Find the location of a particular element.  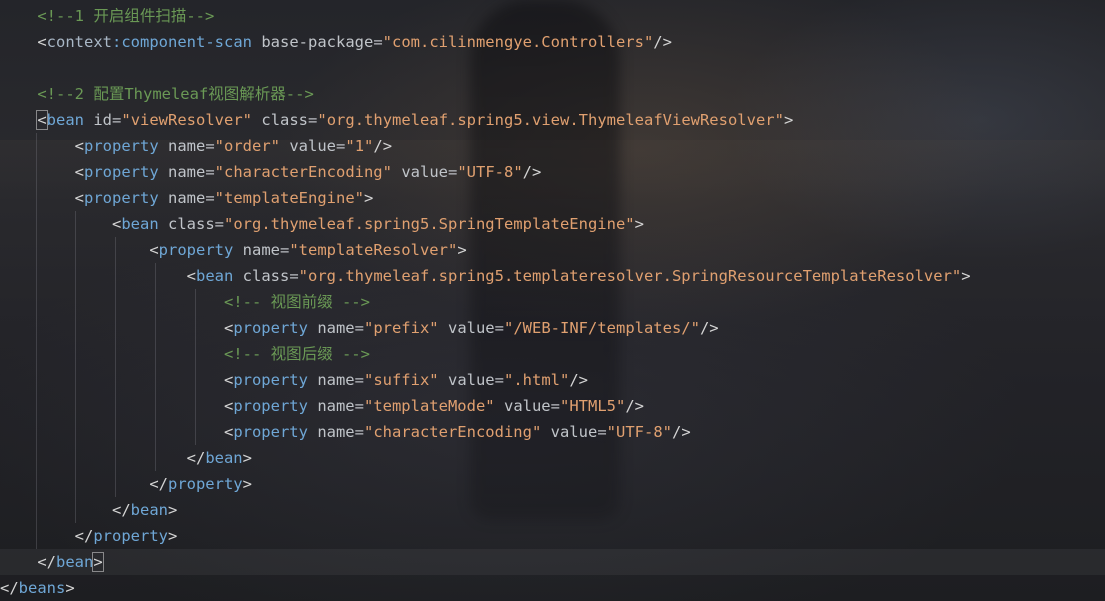

token-str: "characterEncoding" is located at coordinates (303, 172).